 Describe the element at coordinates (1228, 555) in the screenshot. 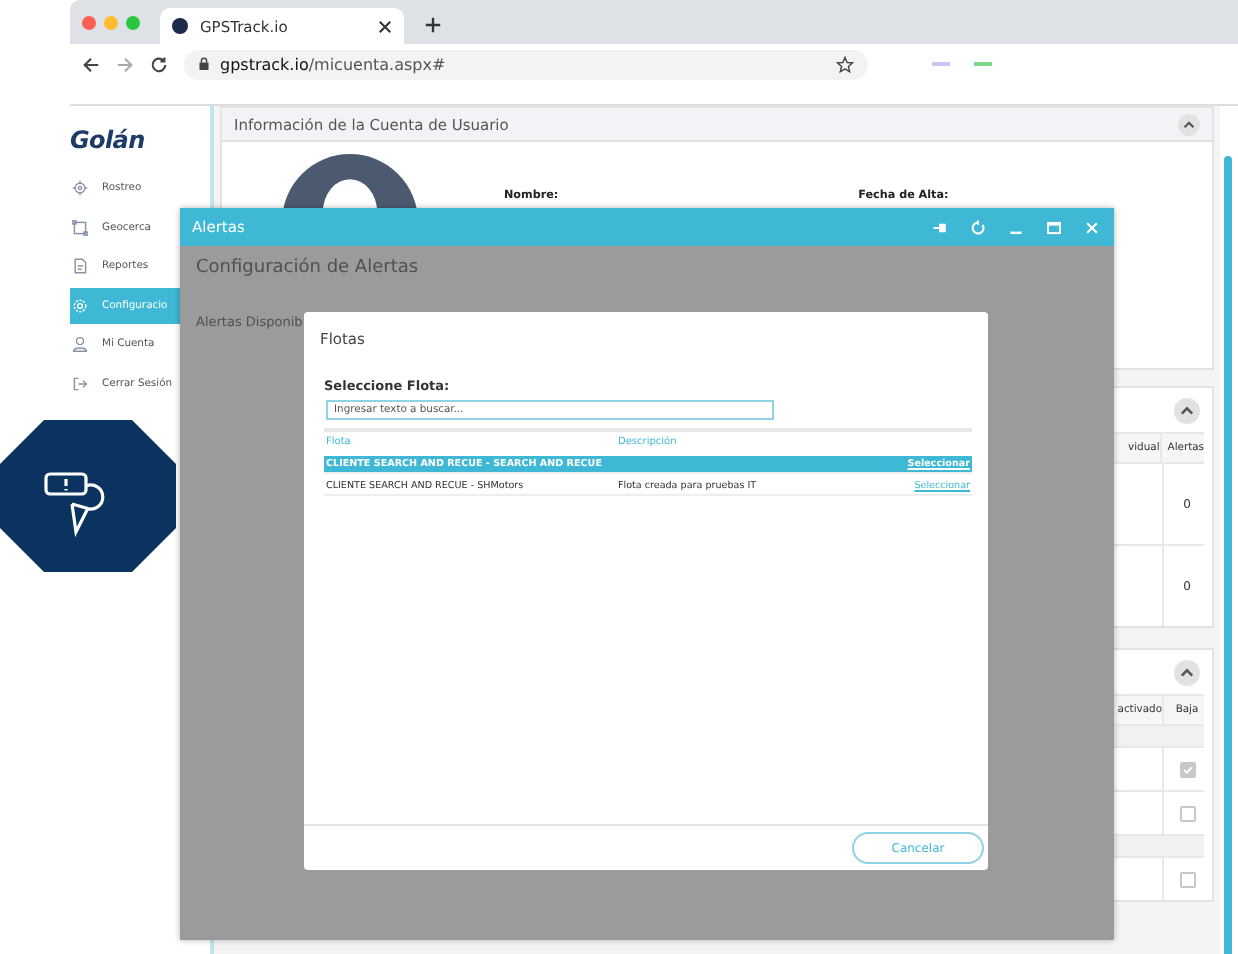

I see `scrollbar-thumb` at that location.